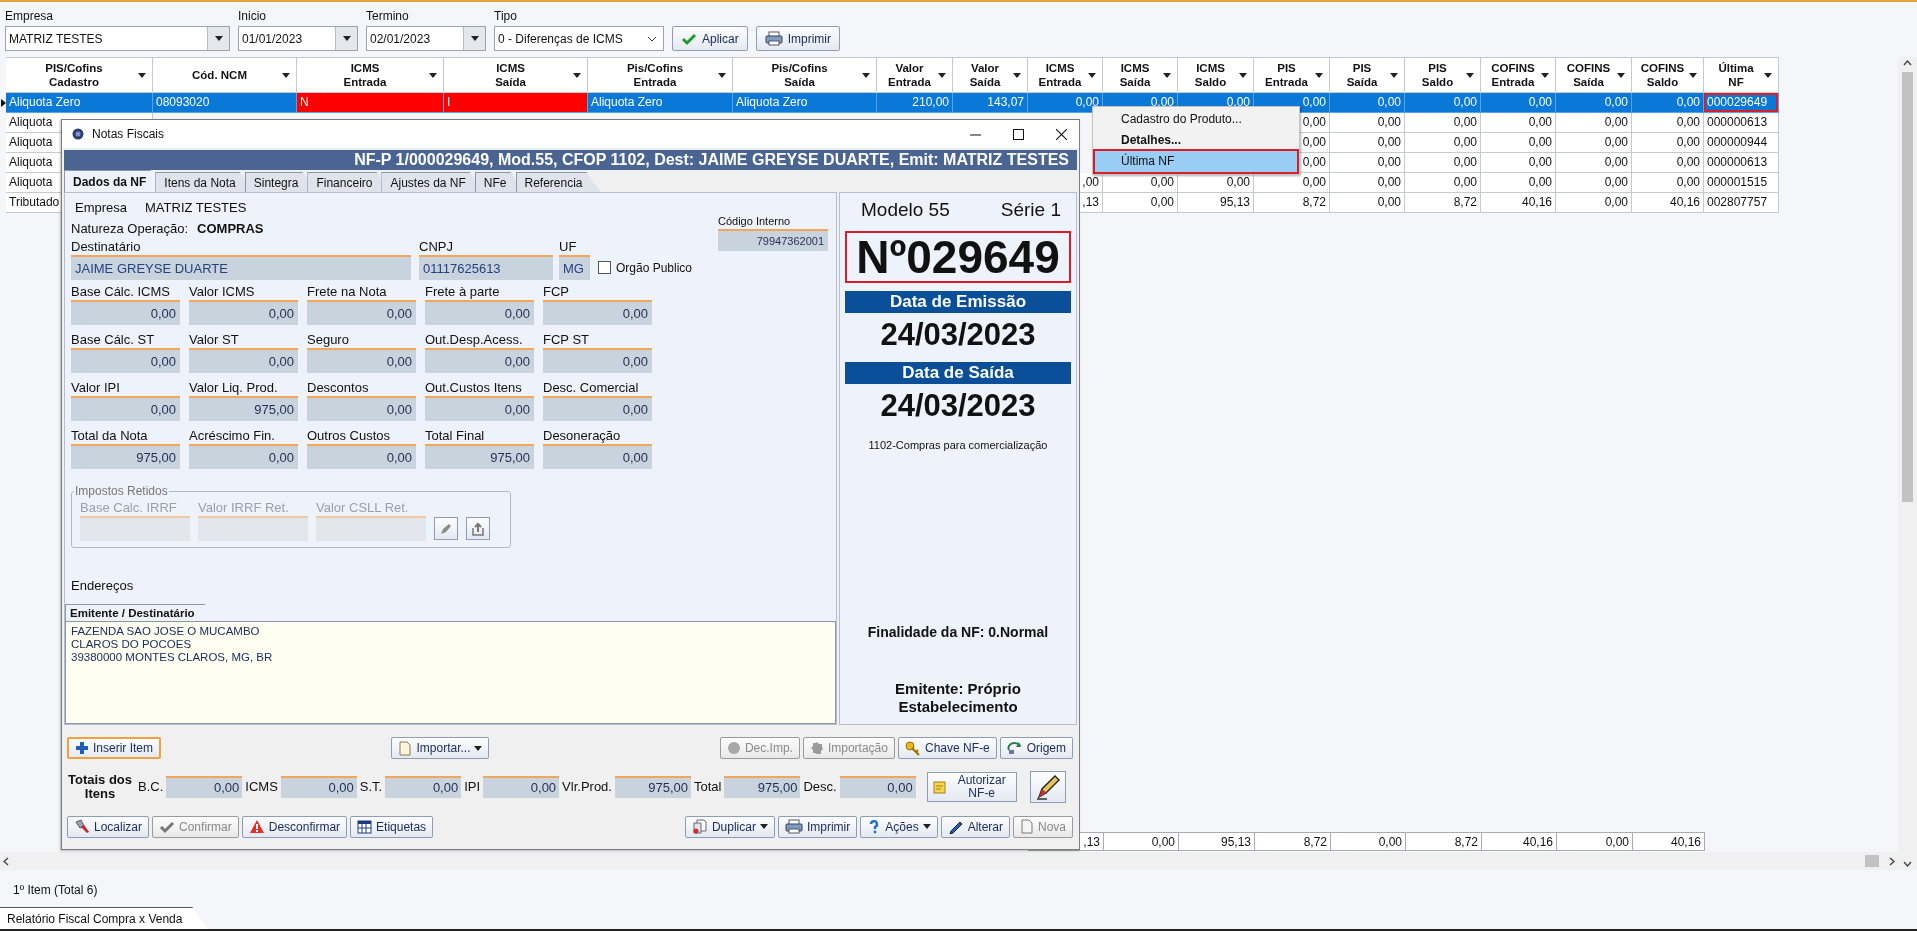  What do you see at coordinates (1216, 841) in the screenshot?
I see `total-cell: 95,13` at bounding box center [1216, 841].